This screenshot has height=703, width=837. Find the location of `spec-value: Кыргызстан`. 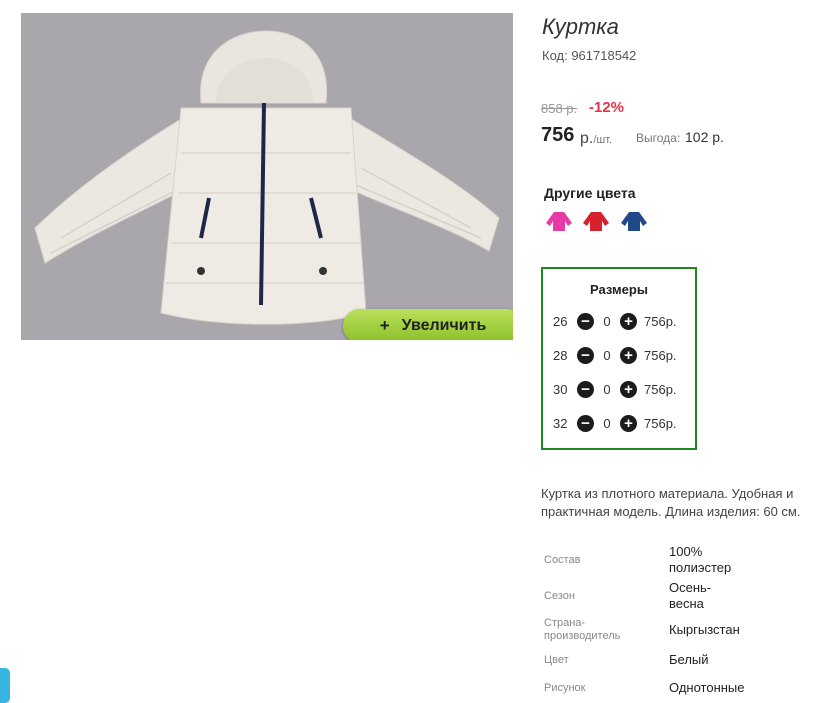

spec-value: Кыргызстан is located at coordinates (704, 629).